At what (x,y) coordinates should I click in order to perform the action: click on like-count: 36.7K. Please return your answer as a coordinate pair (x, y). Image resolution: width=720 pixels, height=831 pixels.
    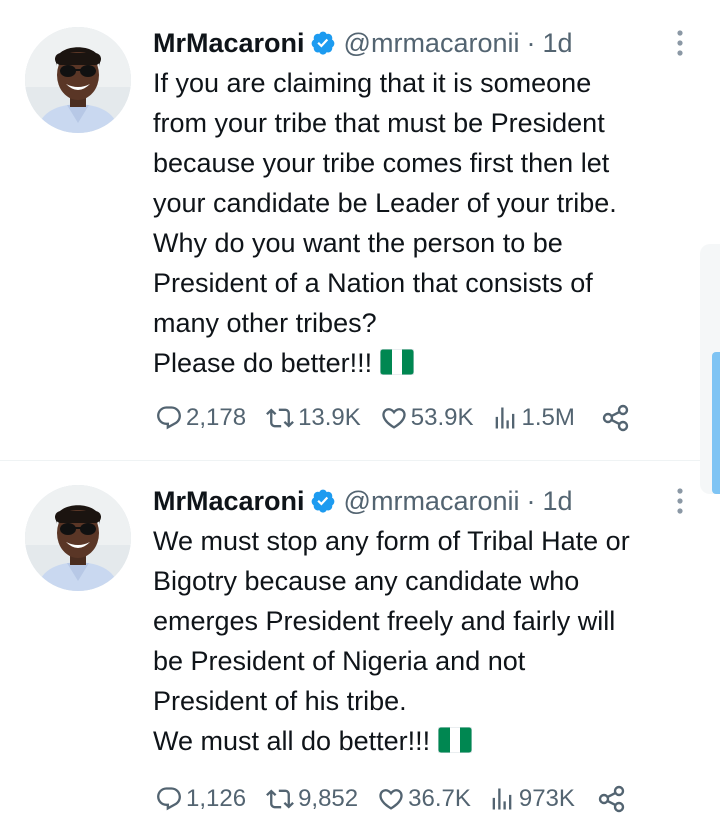
    Looking at the image, I should click on (439, 798).